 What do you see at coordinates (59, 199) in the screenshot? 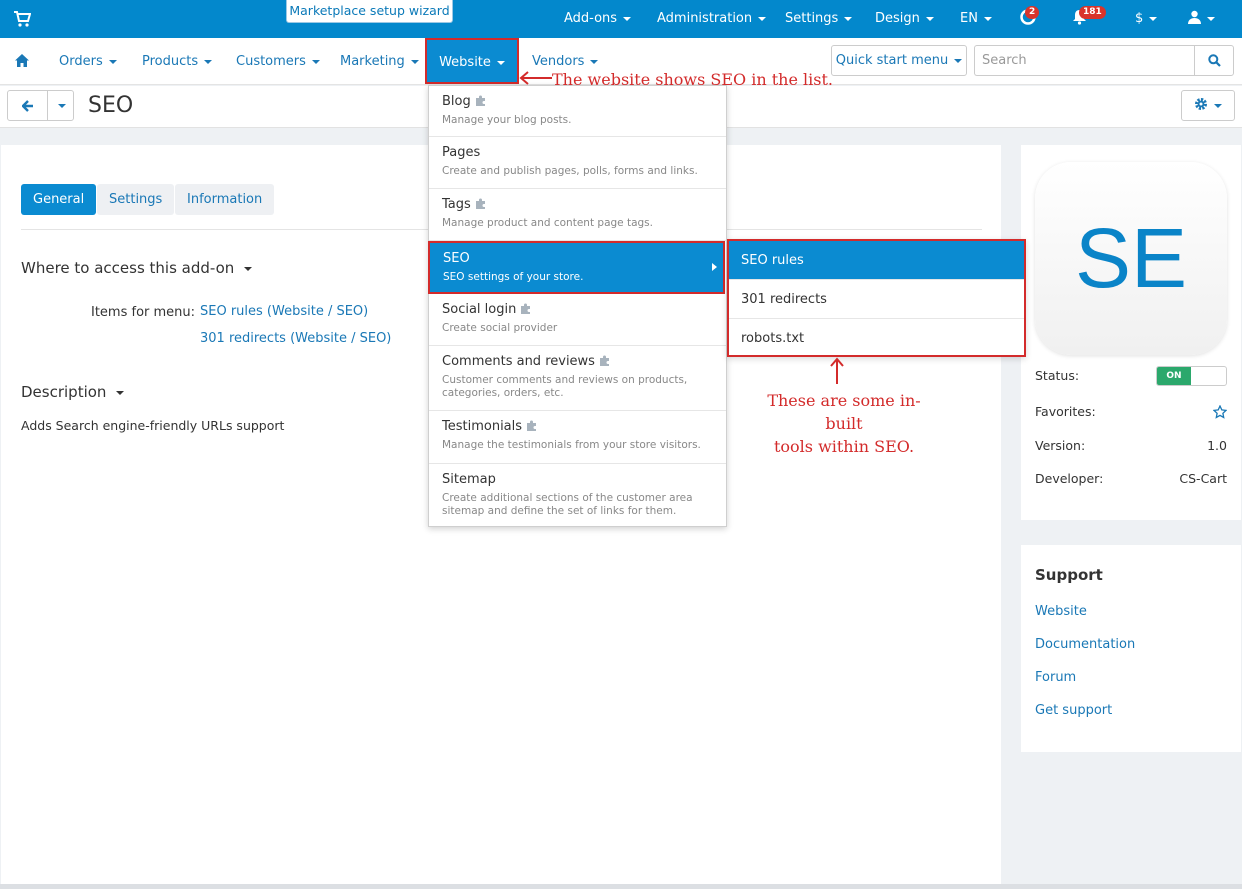
I see `tab-general: General` at bounding box center [59, 199].